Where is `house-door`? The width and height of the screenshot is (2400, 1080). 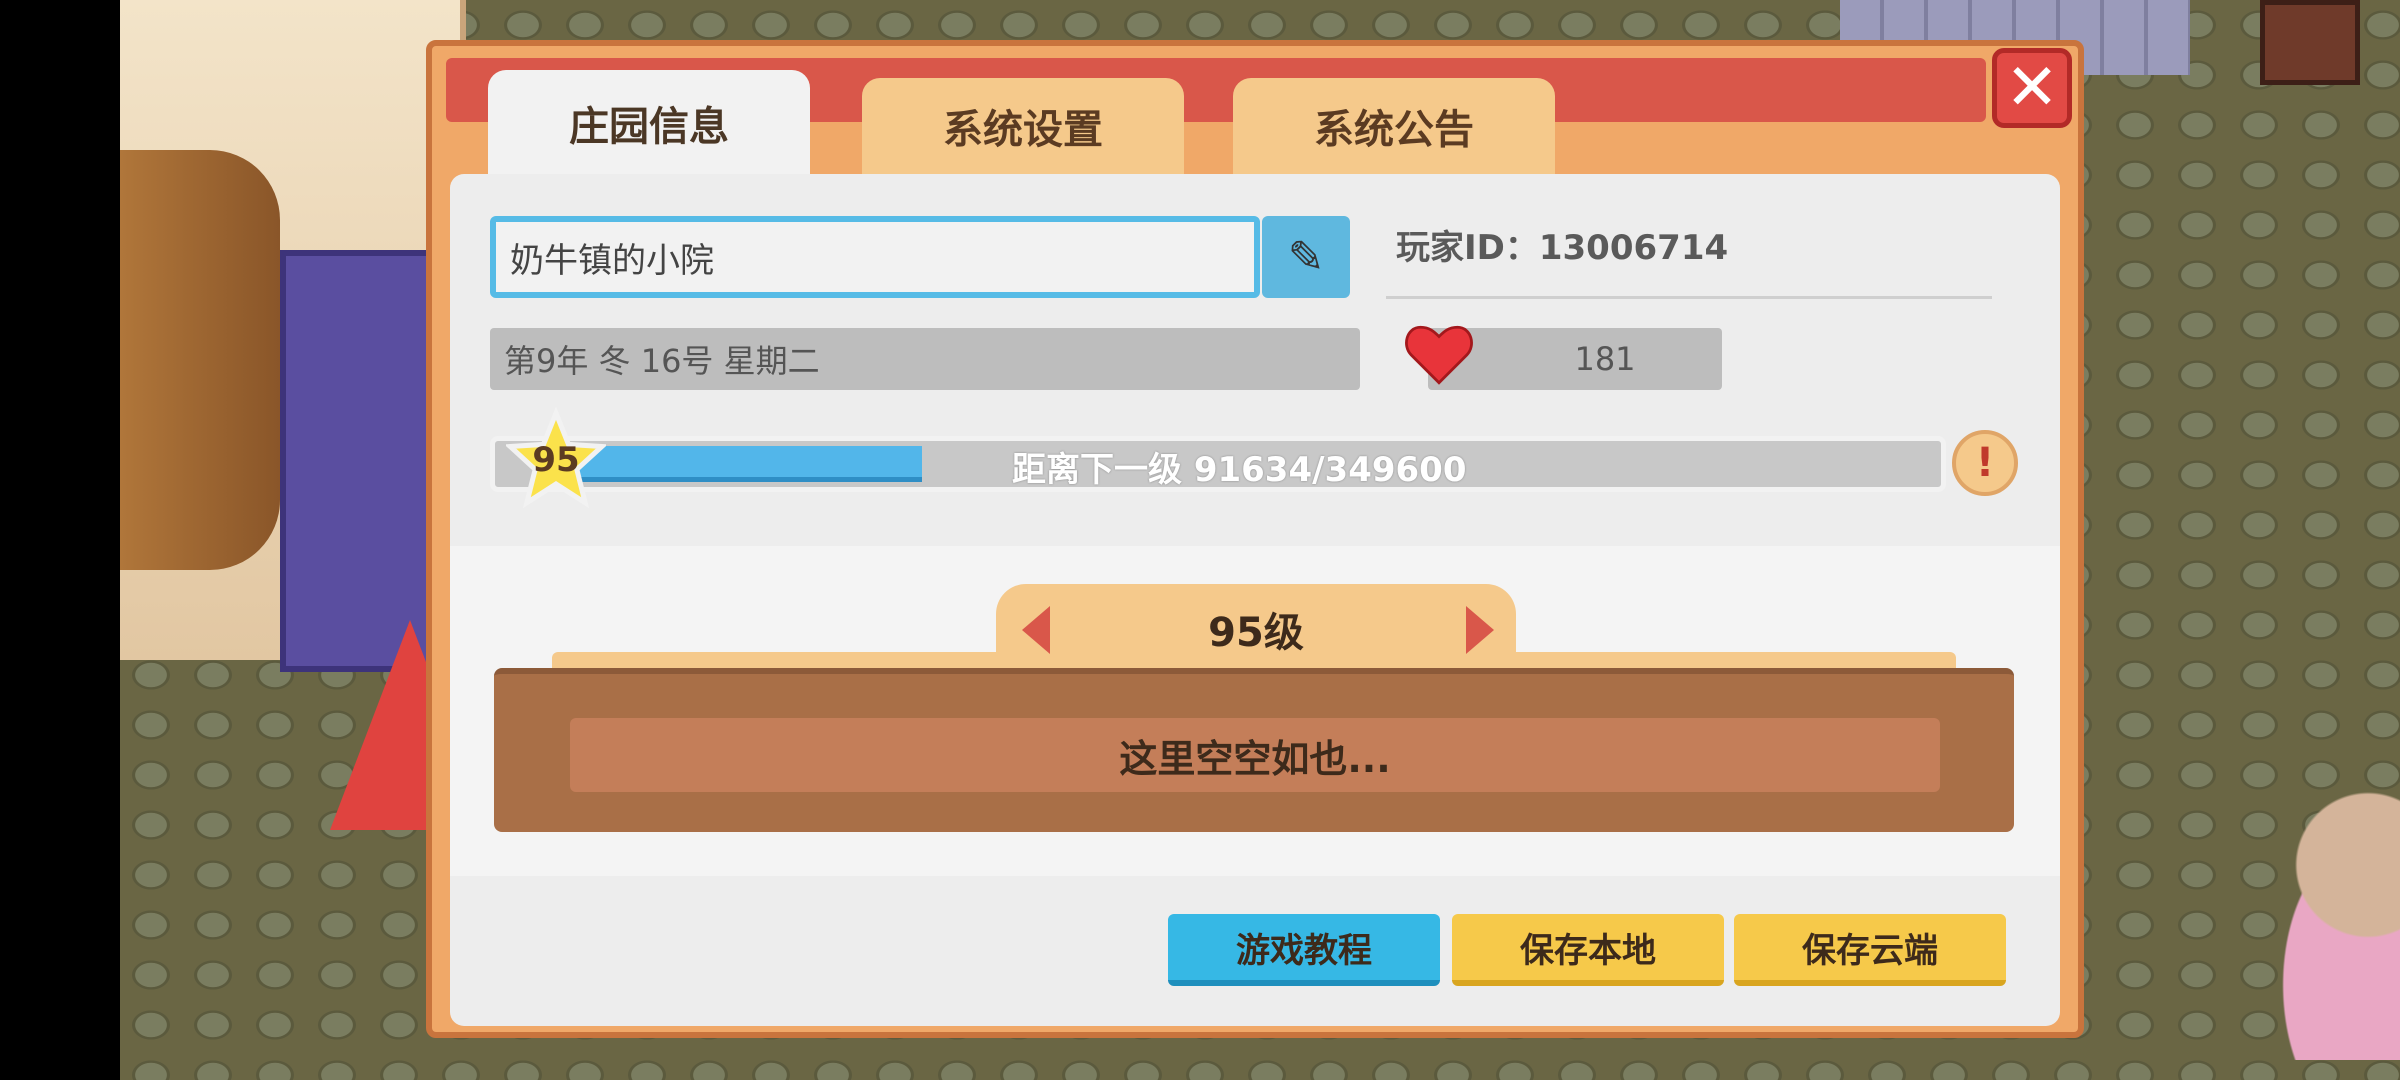
house-door is located at coordinates (200, 360).